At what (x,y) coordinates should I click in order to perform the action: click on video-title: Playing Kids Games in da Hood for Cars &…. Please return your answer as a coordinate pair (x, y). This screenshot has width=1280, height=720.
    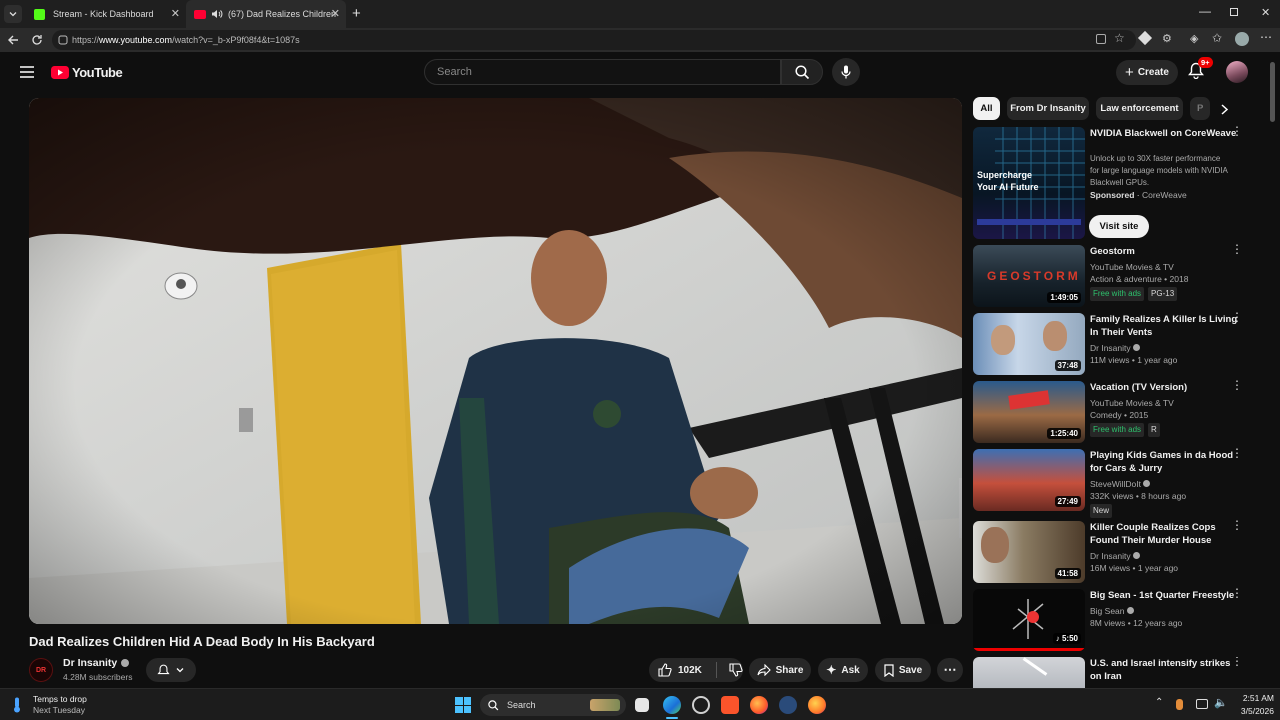
    Looking at the image, I should click on (1167, 462).